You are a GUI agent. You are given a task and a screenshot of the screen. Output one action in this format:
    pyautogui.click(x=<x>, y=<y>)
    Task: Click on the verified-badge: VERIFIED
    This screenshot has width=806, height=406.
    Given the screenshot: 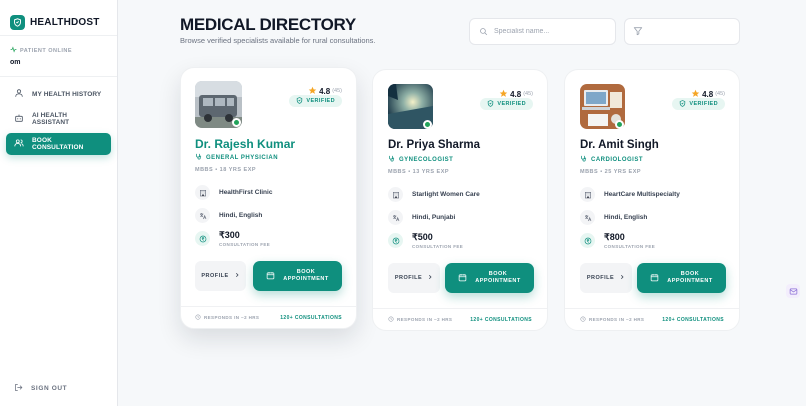 What is the action you would take?
    pyautogui.click(x=506, y=104)
    